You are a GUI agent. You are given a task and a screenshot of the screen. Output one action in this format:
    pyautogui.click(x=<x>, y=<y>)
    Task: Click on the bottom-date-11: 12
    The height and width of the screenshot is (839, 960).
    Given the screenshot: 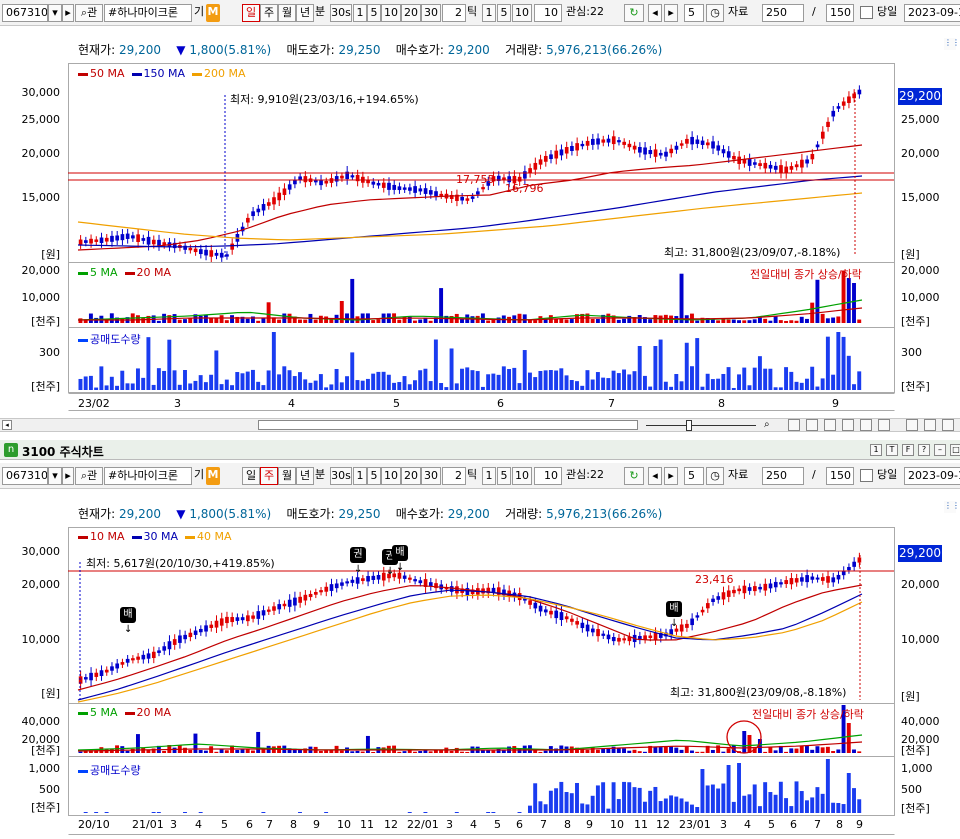 What is the action you would take?
    pyautogui.click(x=391, y=824)
    